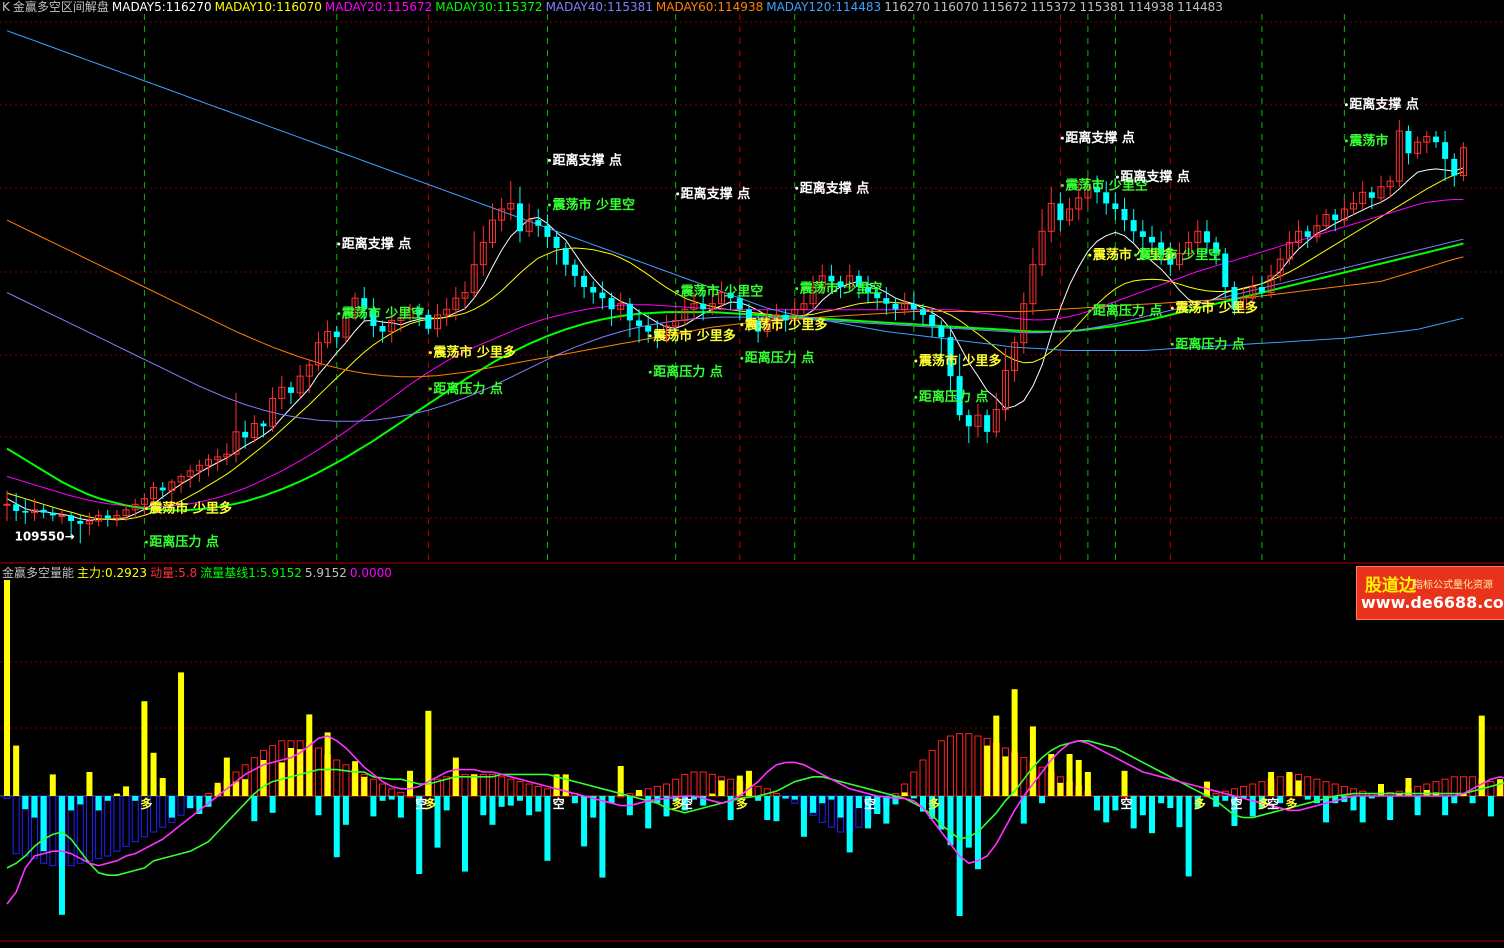 The height and width of the screenshot is (948, 1504). Describe the element at coordinates (1432, 602) in the screenshot. I see `logo-url: www.de6688.com` at that location.